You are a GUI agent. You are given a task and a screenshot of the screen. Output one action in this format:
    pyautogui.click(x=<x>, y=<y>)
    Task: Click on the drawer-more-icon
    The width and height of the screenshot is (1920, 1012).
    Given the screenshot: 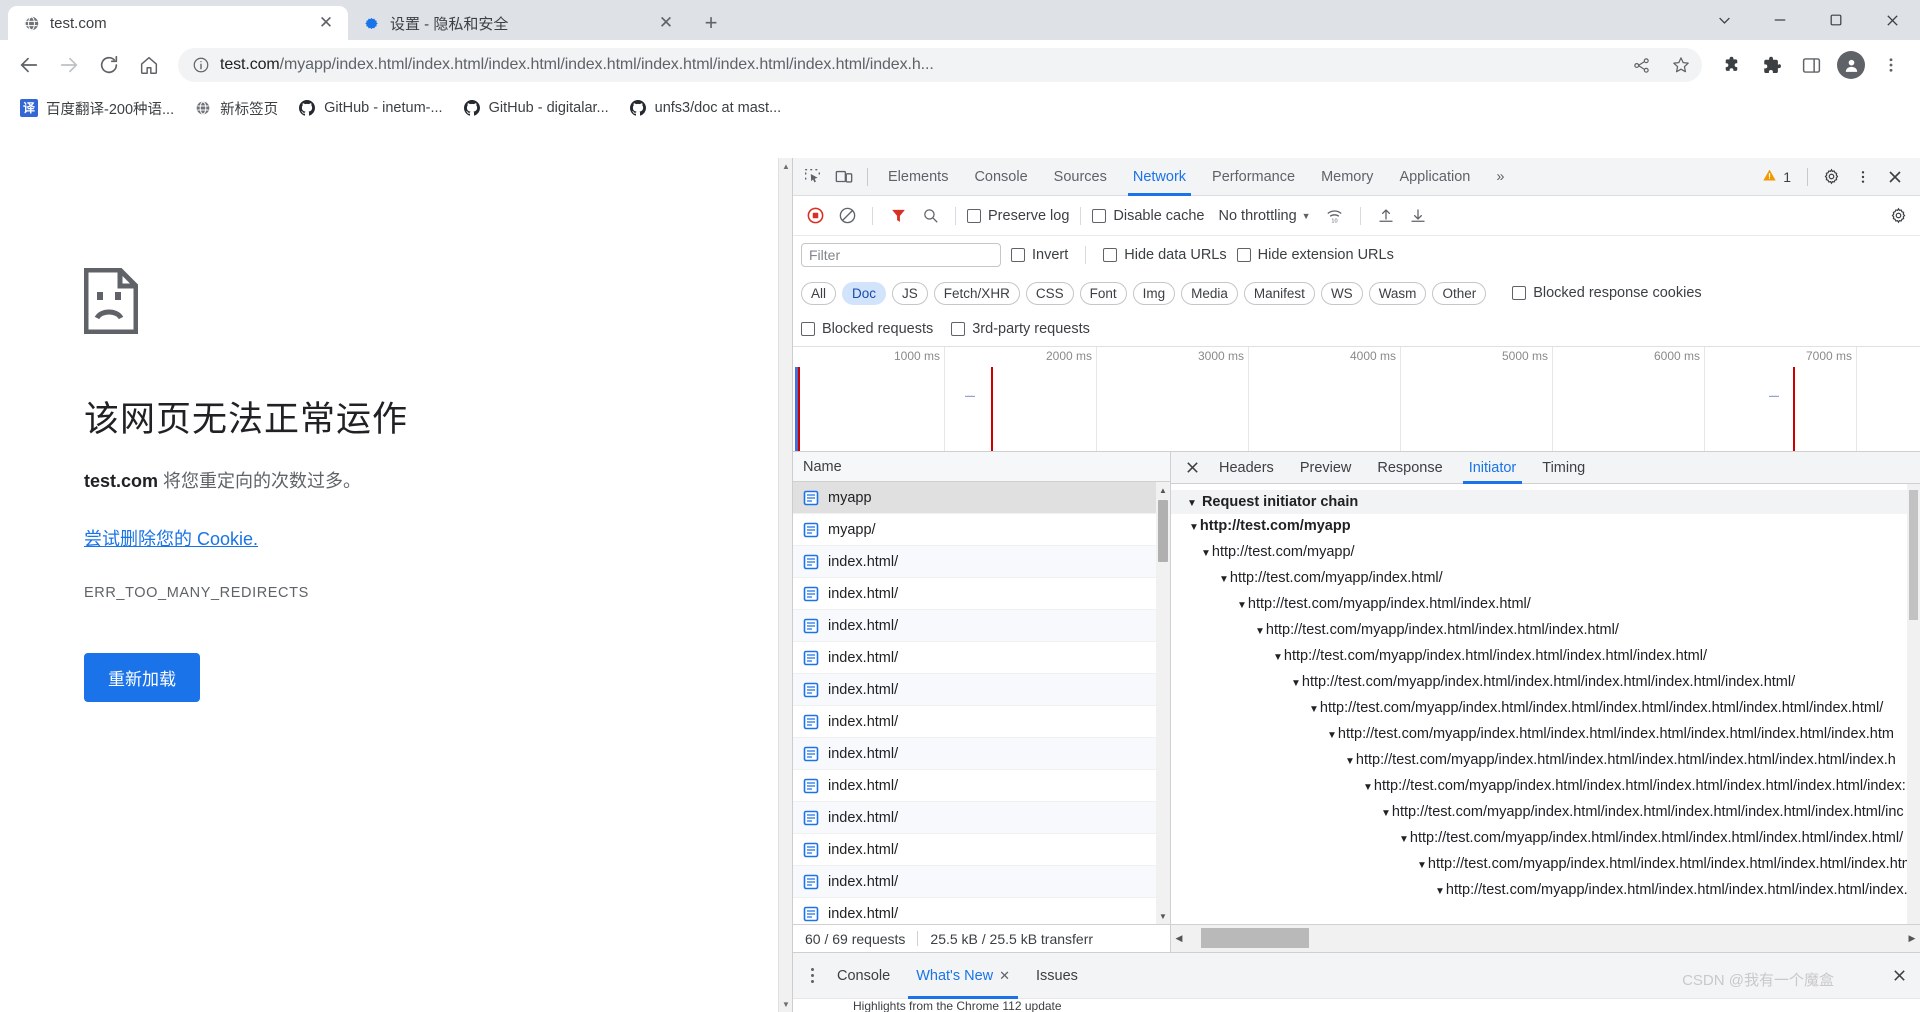 What is the action you would take?
    pyautogui.click(x=812, y=976)
    